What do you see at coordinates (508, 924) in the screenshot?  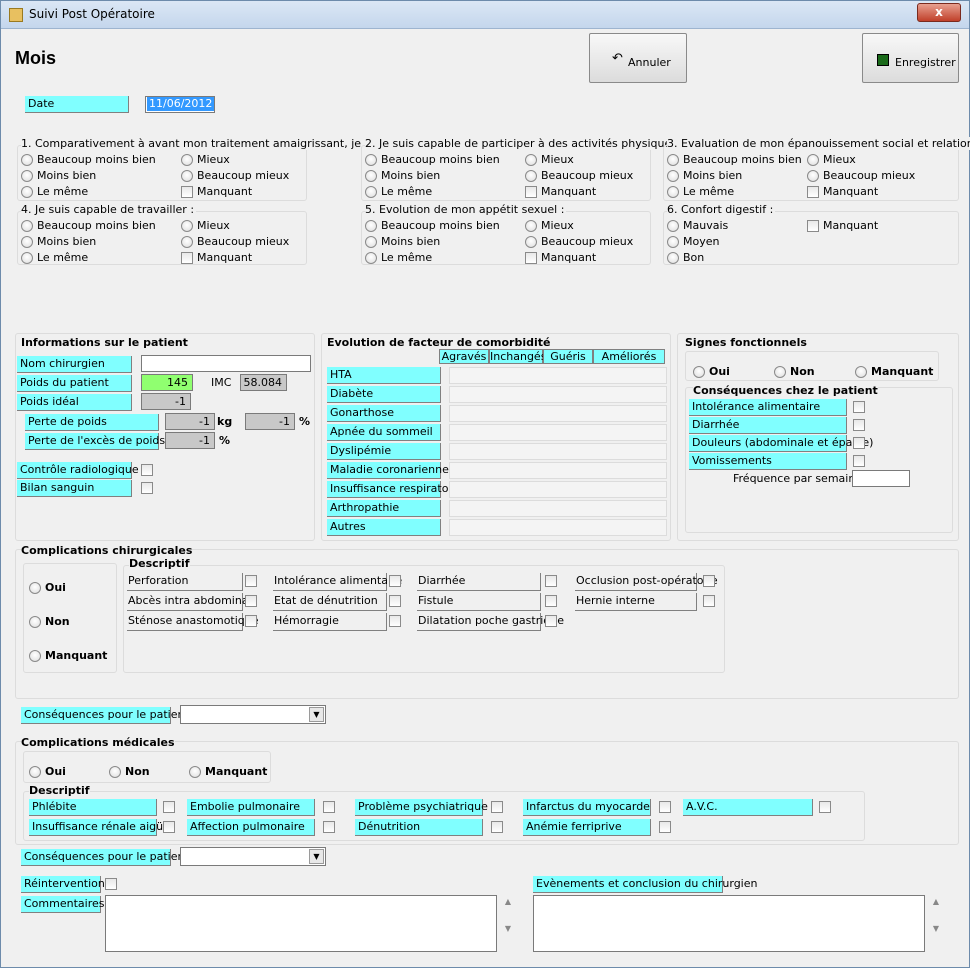 I see `comments-scrollbar: ▲ ▼` at bounding box center [508, 924].